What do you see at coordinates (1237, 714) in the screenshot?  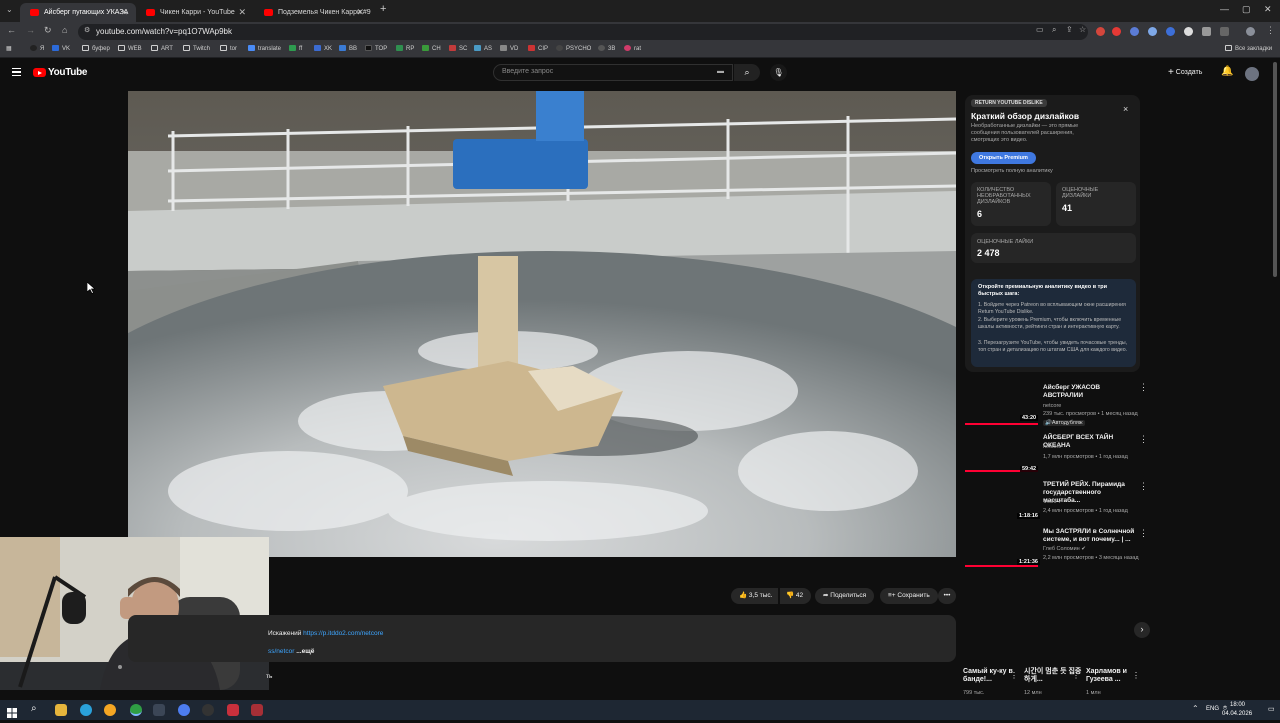 I see `clock-date: 04.04.2026` at bounding box center [1237, 714].